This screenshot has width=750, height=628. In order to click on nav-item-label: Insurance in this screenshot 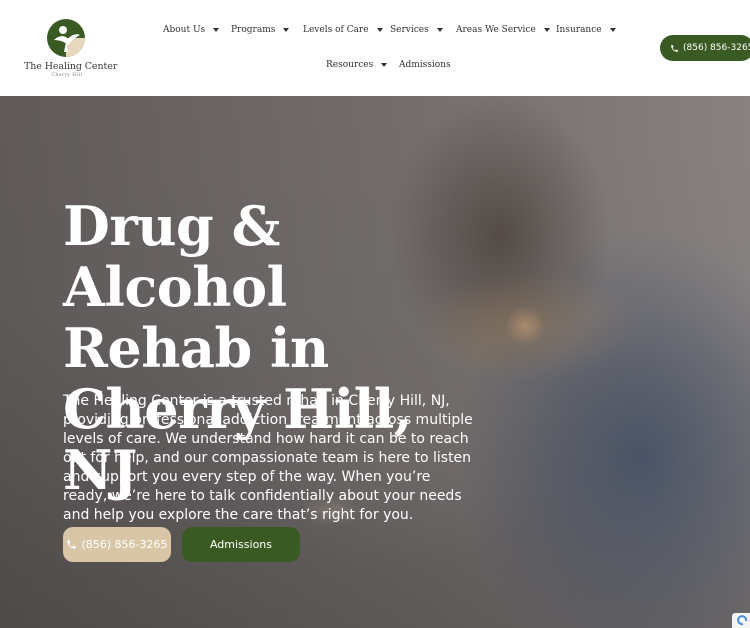, I will do `click(579, 30)`.